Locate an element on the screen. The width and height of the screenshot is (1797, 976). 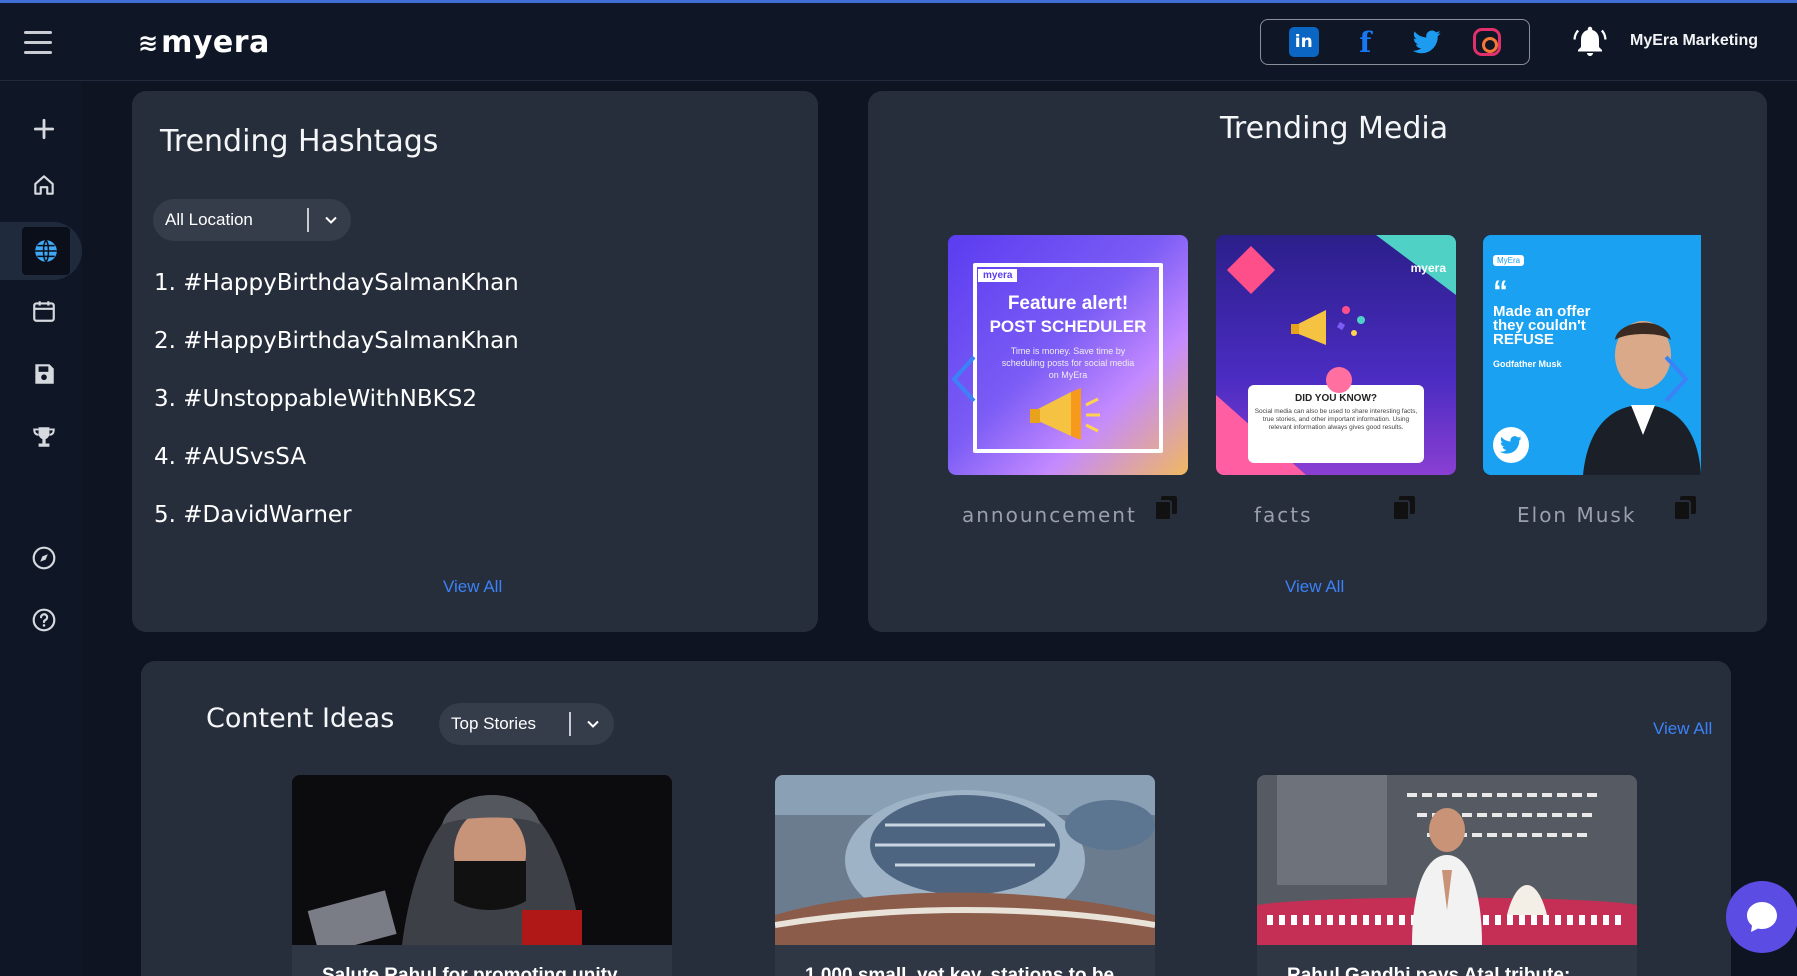
content-ideas-title: Content Ideas is located at coordinates (300, 718).